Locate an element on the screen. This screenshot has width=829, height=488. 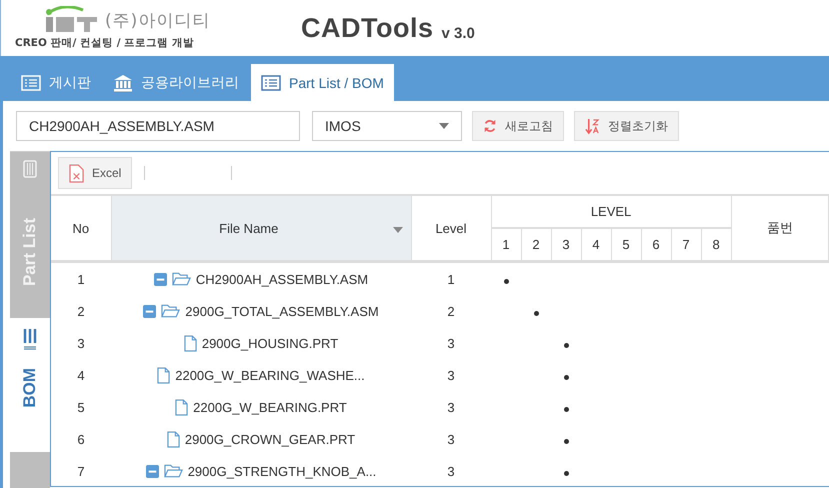
column-header: 2 is located at coordinates (536, 245).